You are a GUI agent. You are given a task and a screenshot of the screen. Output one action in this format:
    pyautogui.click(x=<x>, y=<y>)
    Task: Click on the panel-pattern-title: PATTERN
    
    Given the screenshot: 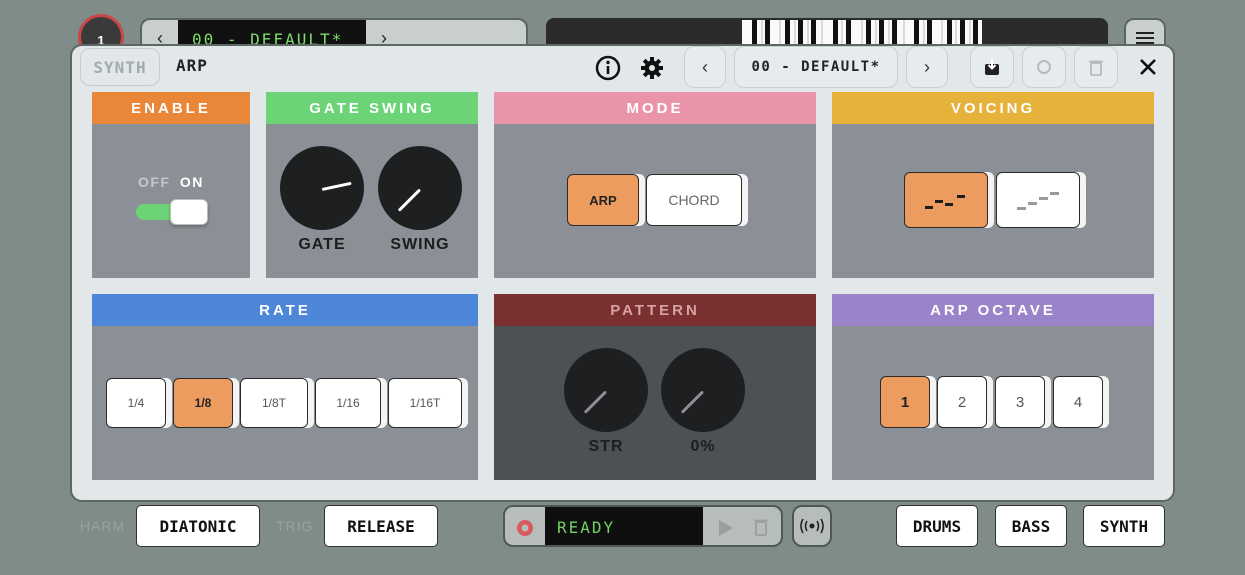 What is the action you would take?
    pyautogui.click(x=655, y=310)
    